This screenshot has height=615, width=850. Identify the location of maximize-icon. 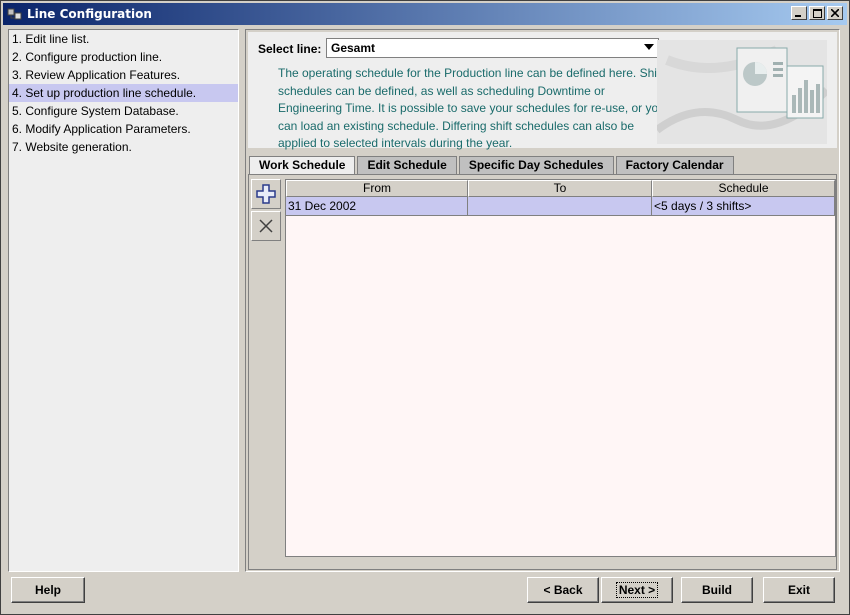
(817, 13).